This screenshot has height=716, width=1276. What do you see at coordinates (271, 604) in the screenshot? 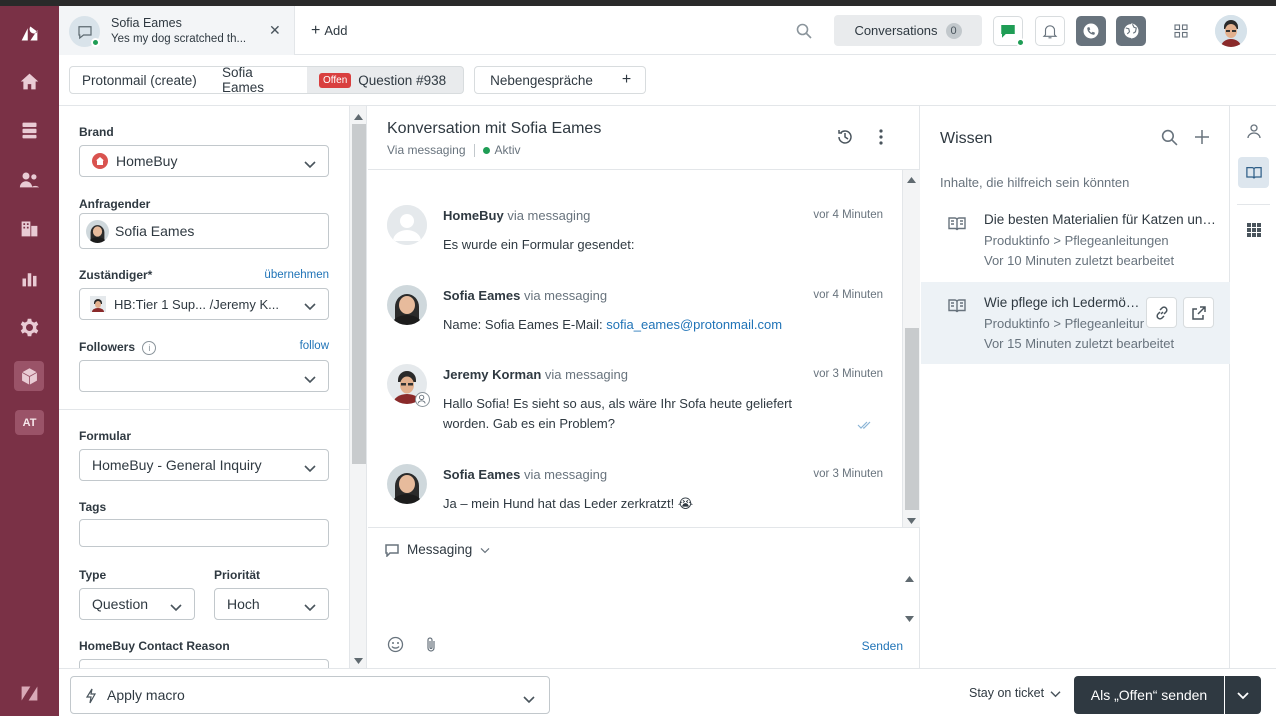
I see `priority-select: Hoch` at bounding box center [271, 604].